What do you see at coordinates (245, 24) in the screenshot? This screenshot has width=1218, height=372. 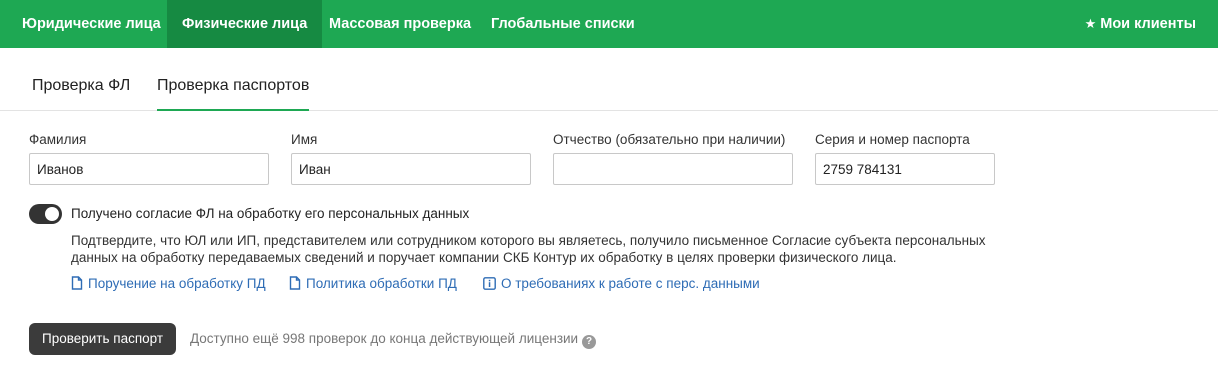 I see `nav-tab-individuals: Физические лица` at bounding box center [245, 24].